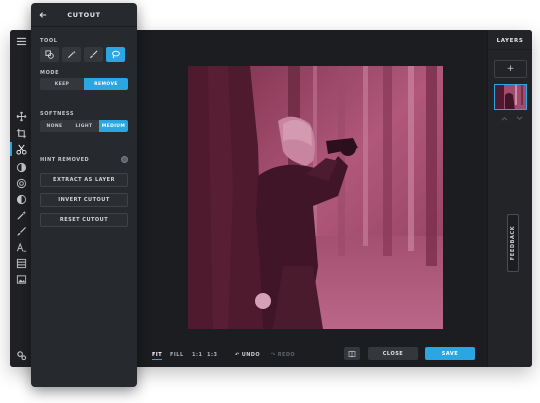 The height and width of the screenshot is (403, 540). What do you see at coordinates (21, 215) in the screenshot?
I see `wand-icon` at bounding box center [21, 215].